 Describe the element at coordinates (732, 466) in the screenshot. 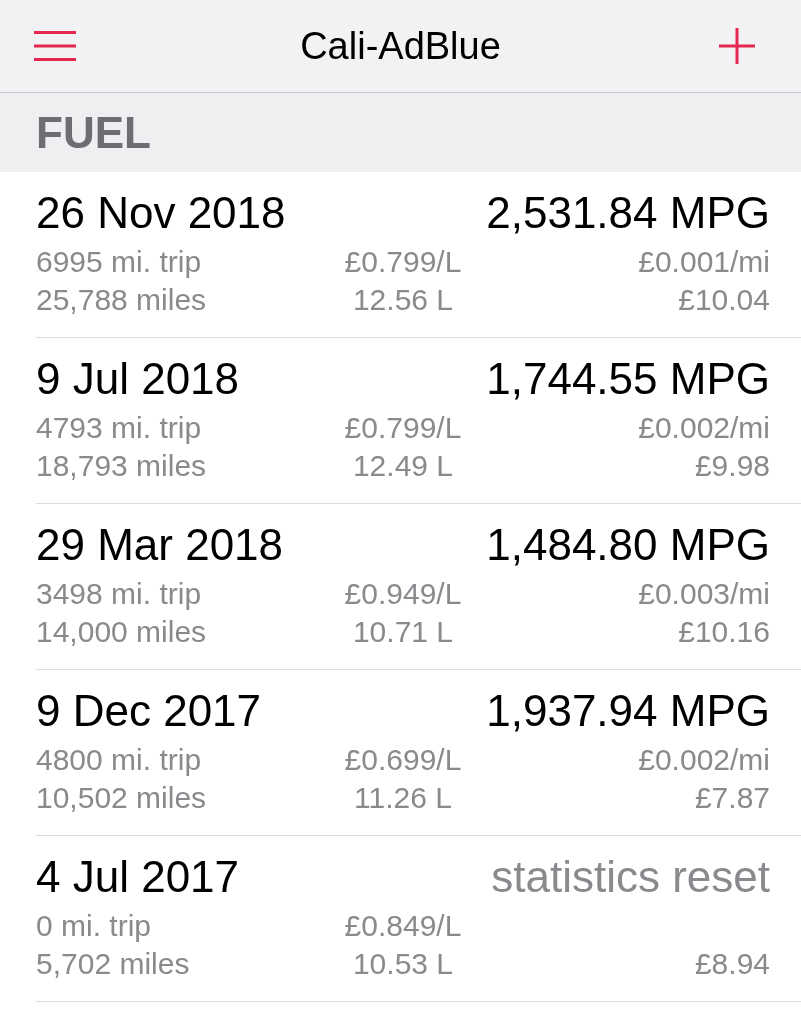

I see `total-cost: £9.98` at that location.